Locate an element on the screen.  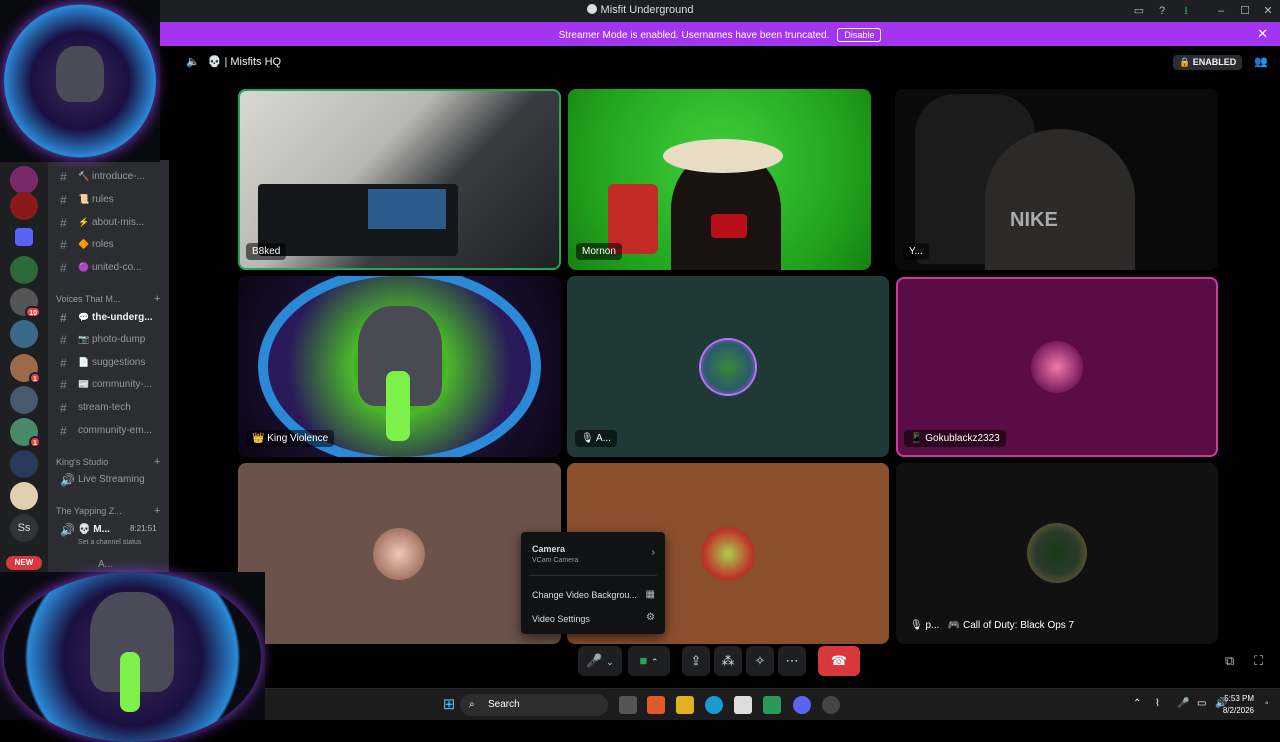
voice-user-self: 🔊 💀 M... 8:21:51 Set a channel status is located at coordinates (108, 536).